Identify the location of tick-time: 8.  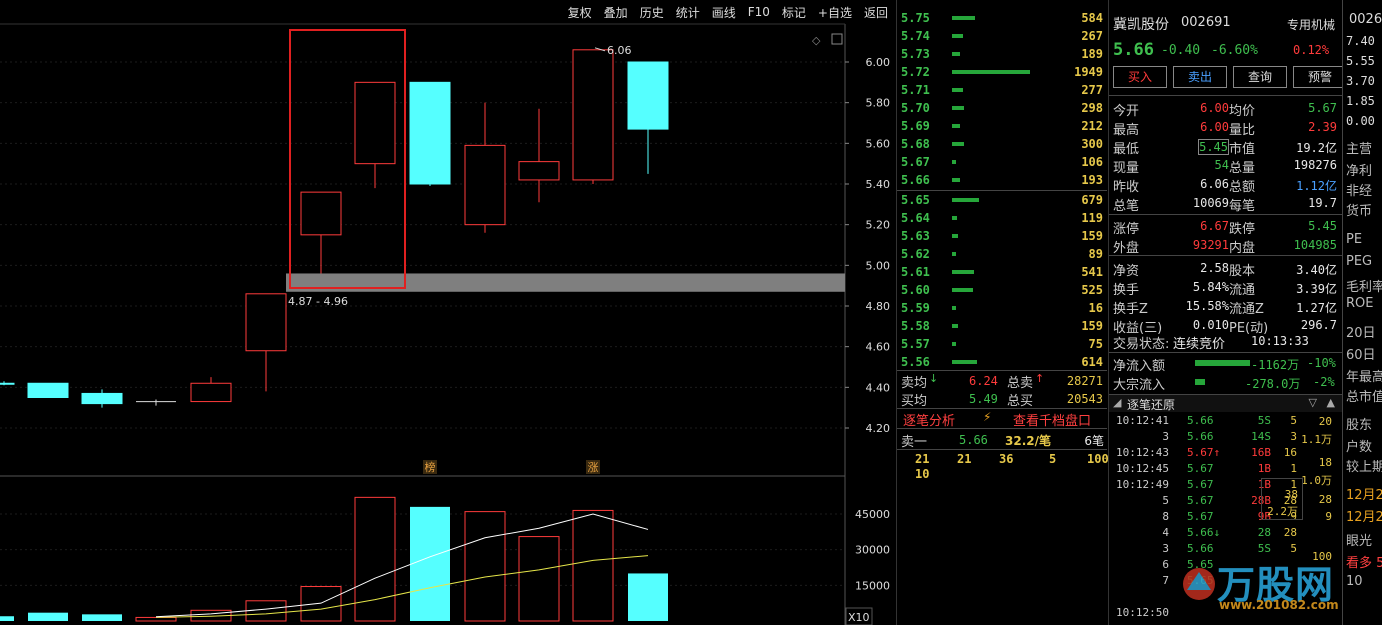
(1165, 516).